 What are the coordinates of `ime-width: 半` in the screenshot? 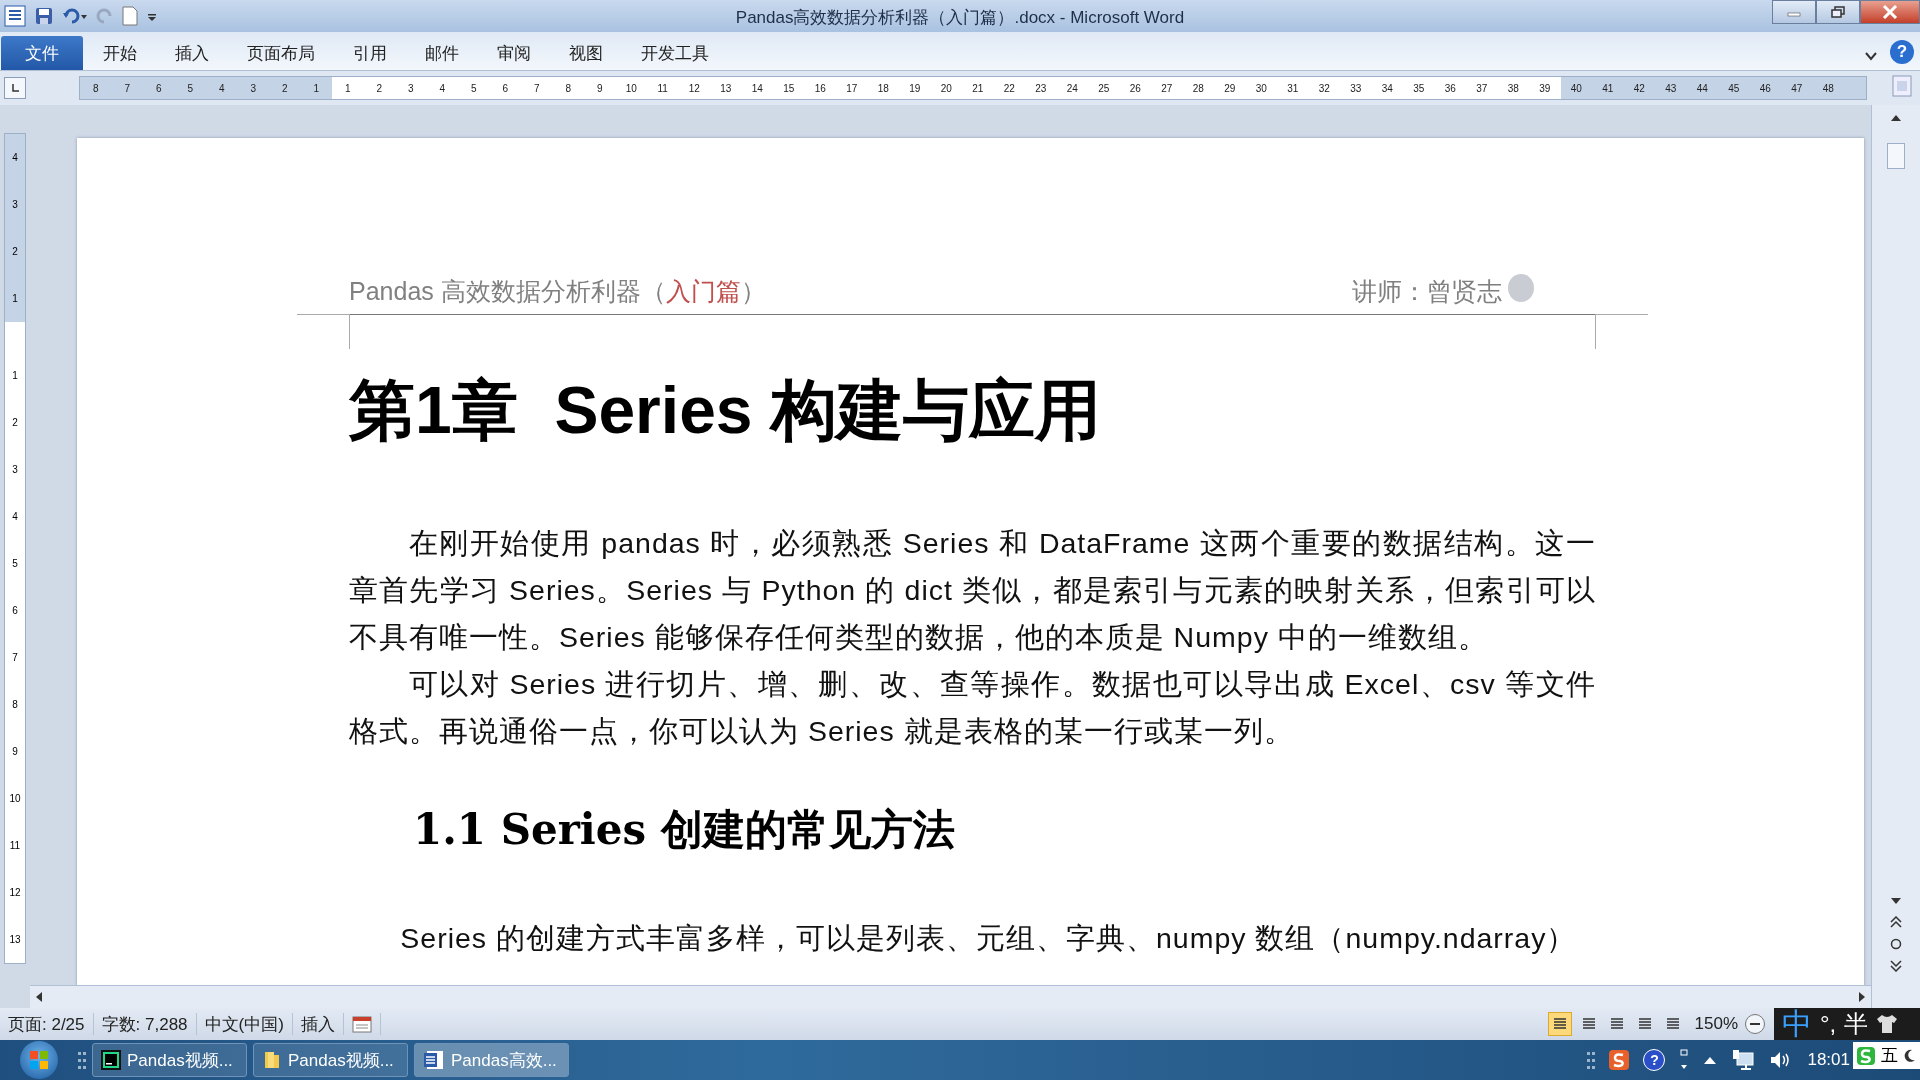 It's located at (1856, 1024).